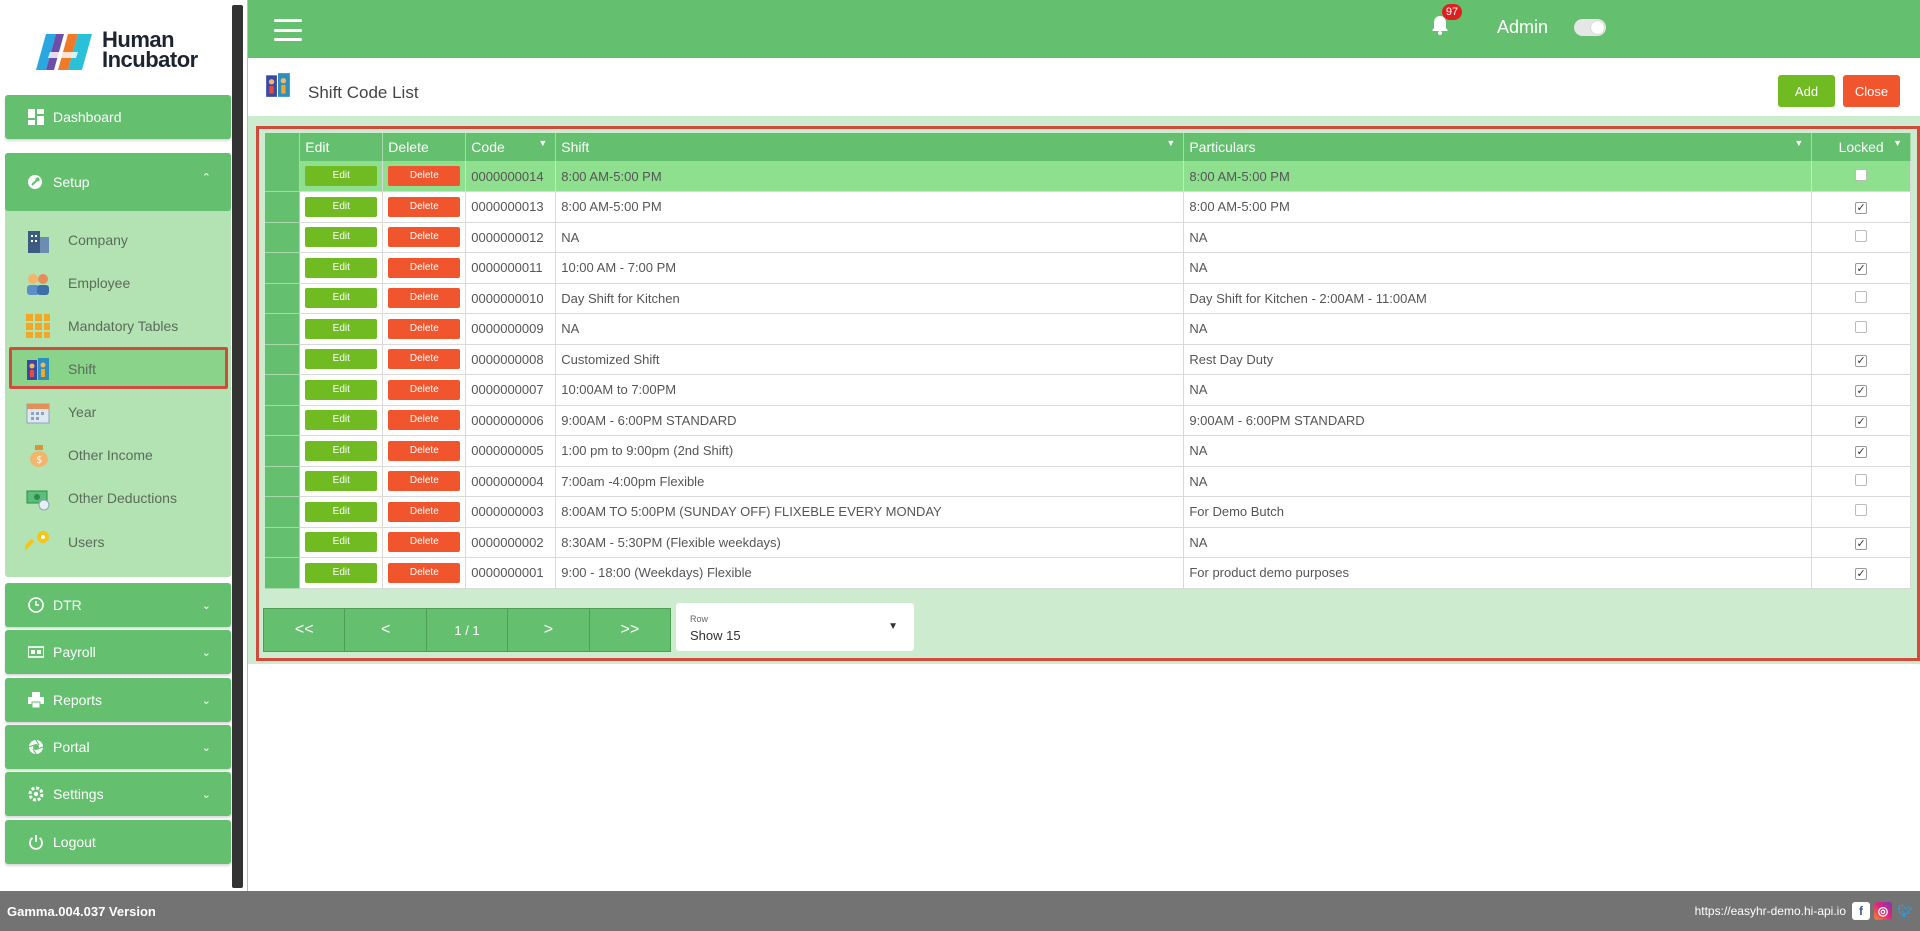  I want to click on column-header-code: Code ▼, so click(511, 147).